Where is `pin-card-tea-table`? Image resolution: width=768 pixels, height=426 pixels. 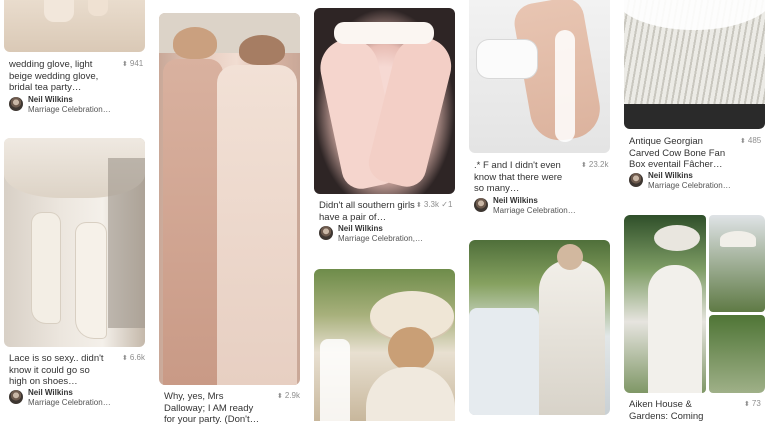
pin-card-tea-table is located at coordinates (539, 327).